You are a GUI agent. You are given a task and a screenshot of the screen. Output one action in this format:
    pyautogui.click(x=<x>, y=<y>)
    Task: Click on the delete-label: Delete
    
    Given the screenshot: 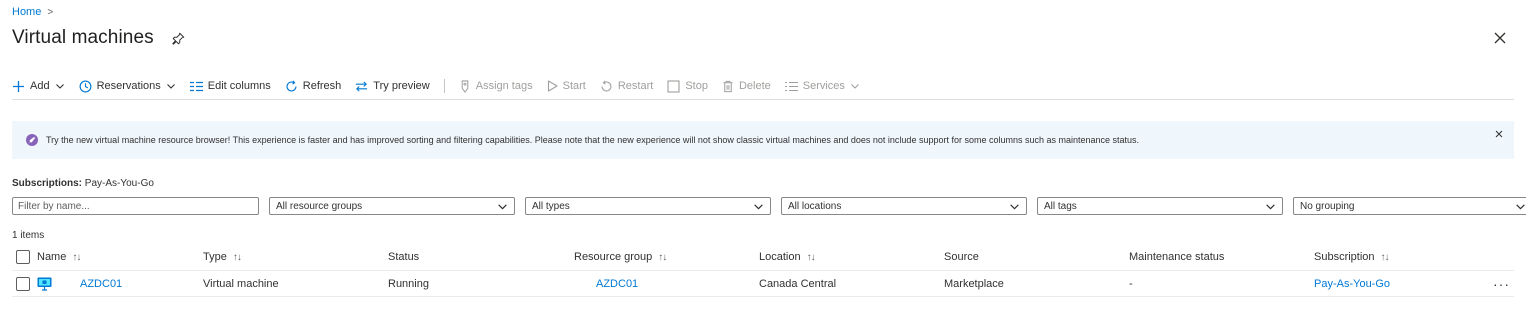 What is the action you would take?
    pyautogui.click(x=754, y=86)
    